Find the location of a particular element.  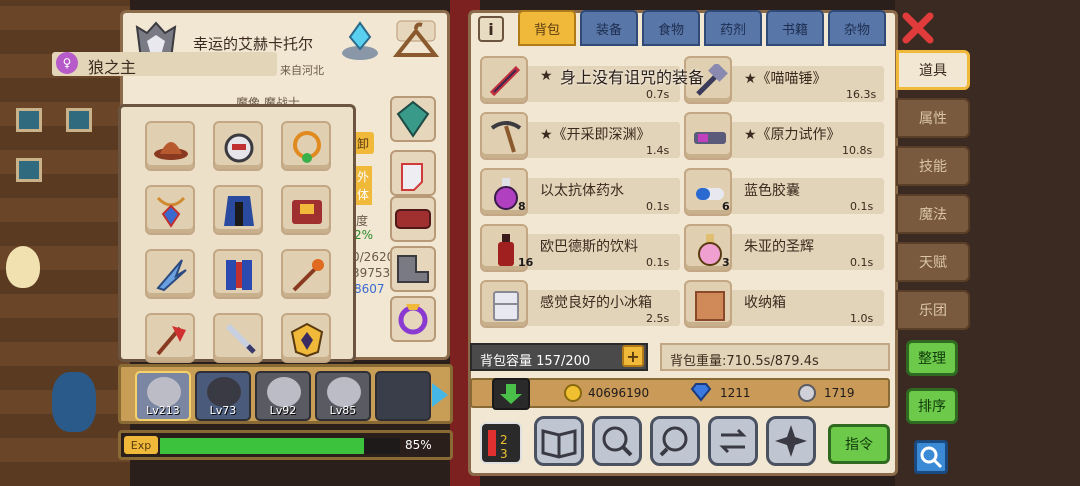

list-item: 感觉良好的小冰箱 2.5s is located at coordinates (580, 305).